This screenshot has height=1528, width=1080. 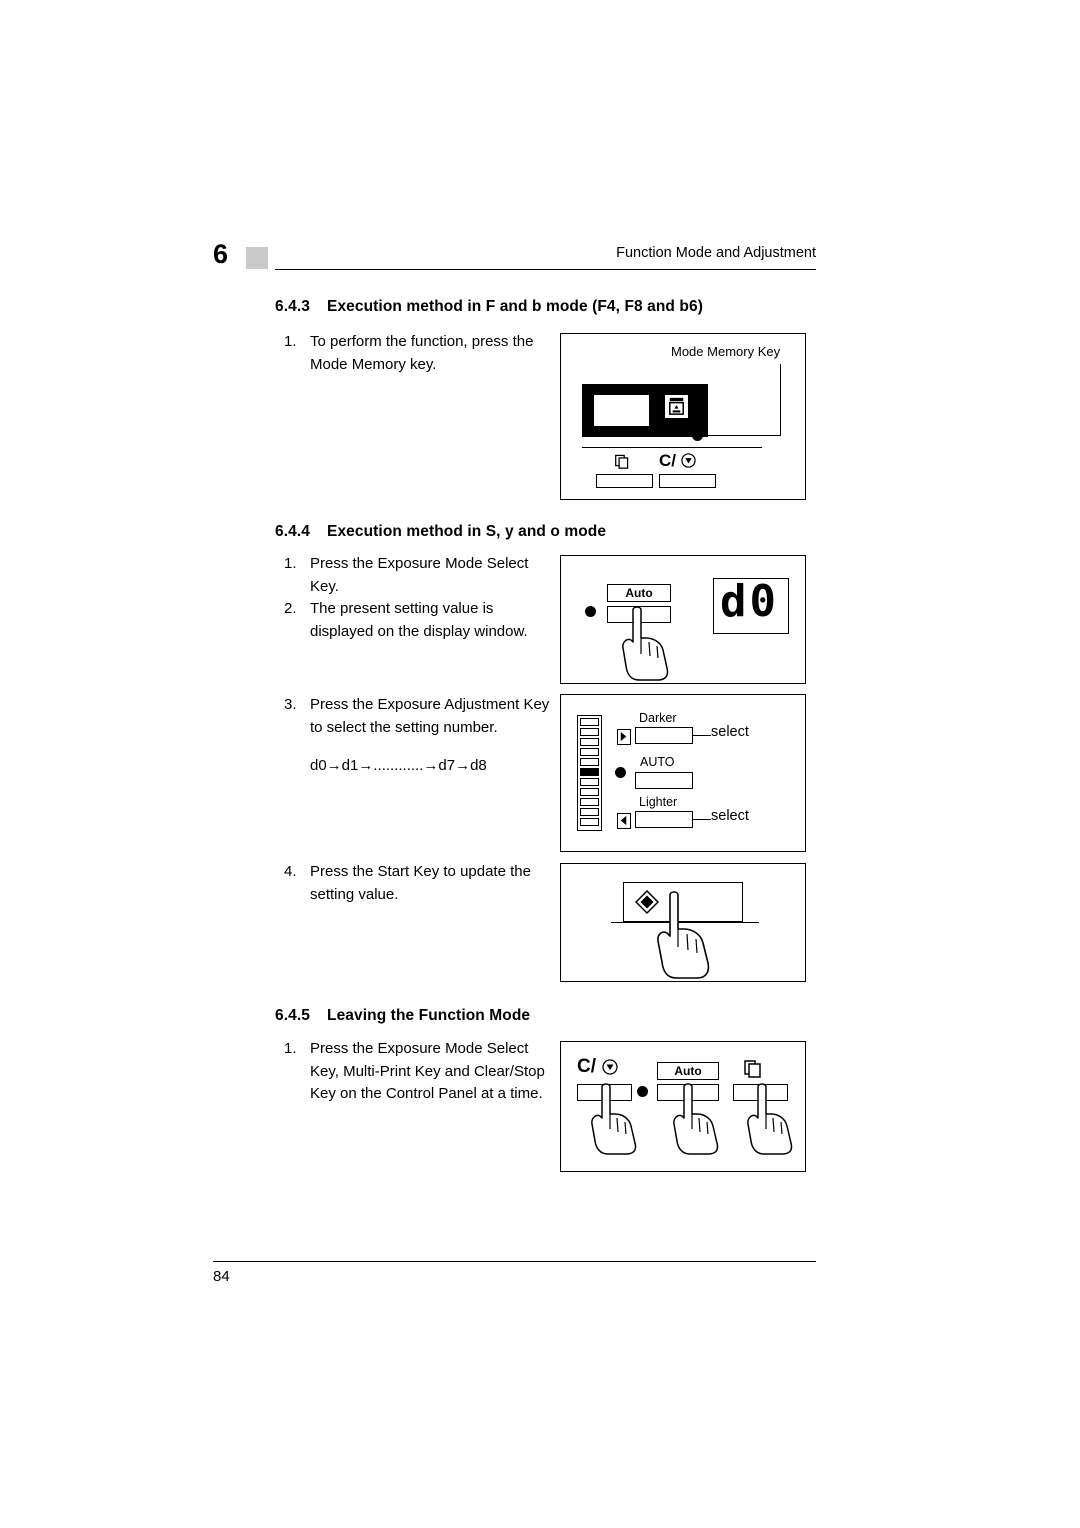 What do you see at coordinates (221, 1276) in the screenshot?
I see `page-number: 84` at bounding box center [221, 1276].